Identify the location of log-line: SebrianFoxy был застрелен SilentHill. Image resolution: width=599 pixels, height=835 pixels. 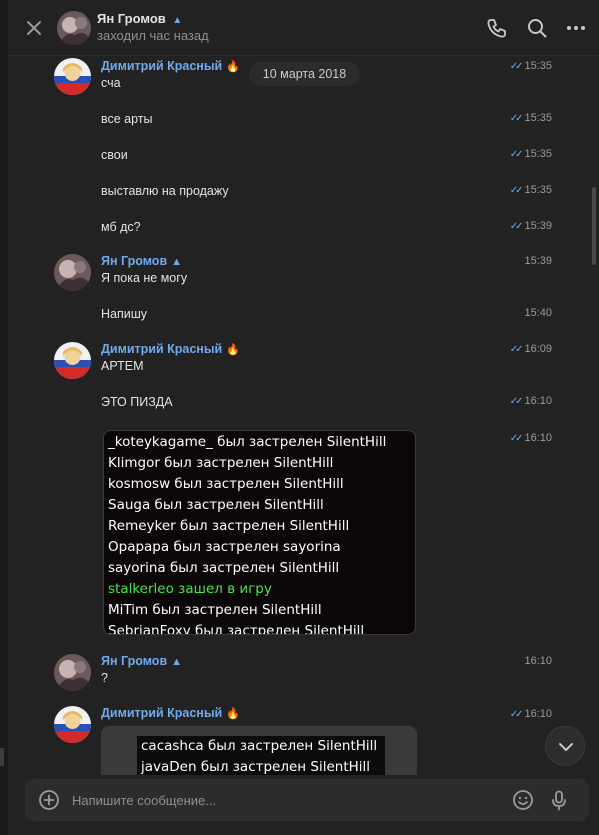
(236, 629).